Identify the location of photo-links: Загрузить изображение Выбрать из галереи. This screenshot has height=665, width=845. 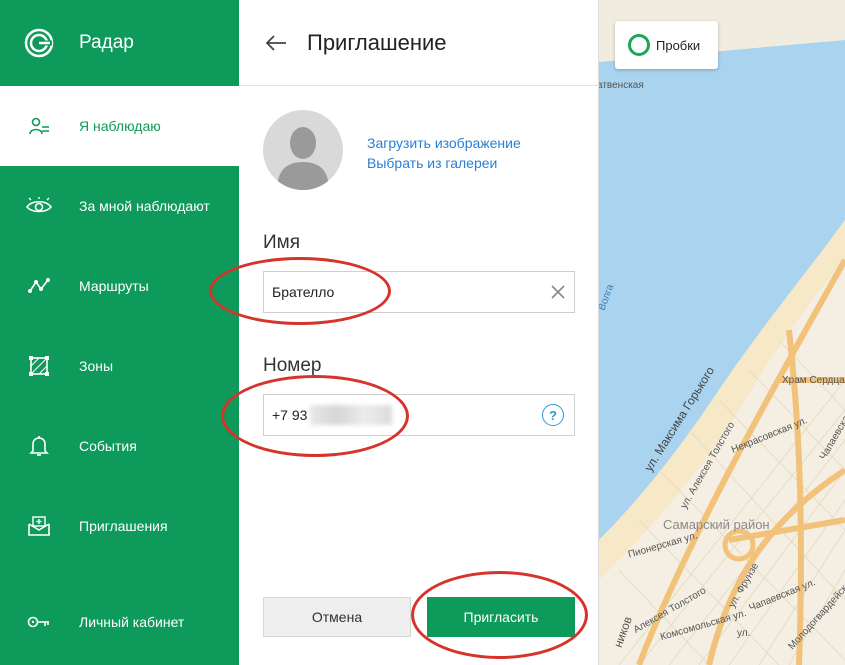
(444, 153).